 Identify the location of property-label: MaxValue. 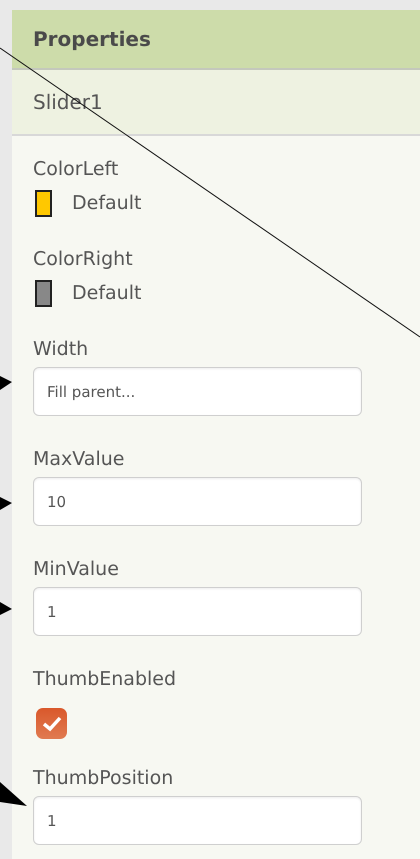
(78, 459).